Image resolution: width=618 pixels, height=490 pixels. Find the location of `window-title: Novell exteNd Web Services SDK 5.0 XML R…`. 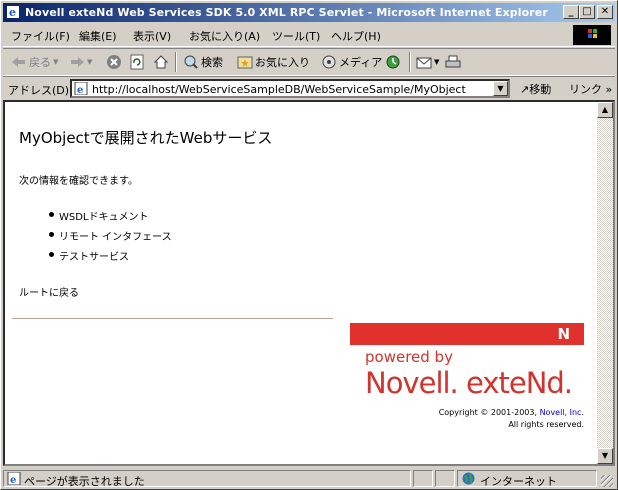

window-title: Novell exteNd Web Services SDK 5.0 XML R… is located at coordinates (286, 12).